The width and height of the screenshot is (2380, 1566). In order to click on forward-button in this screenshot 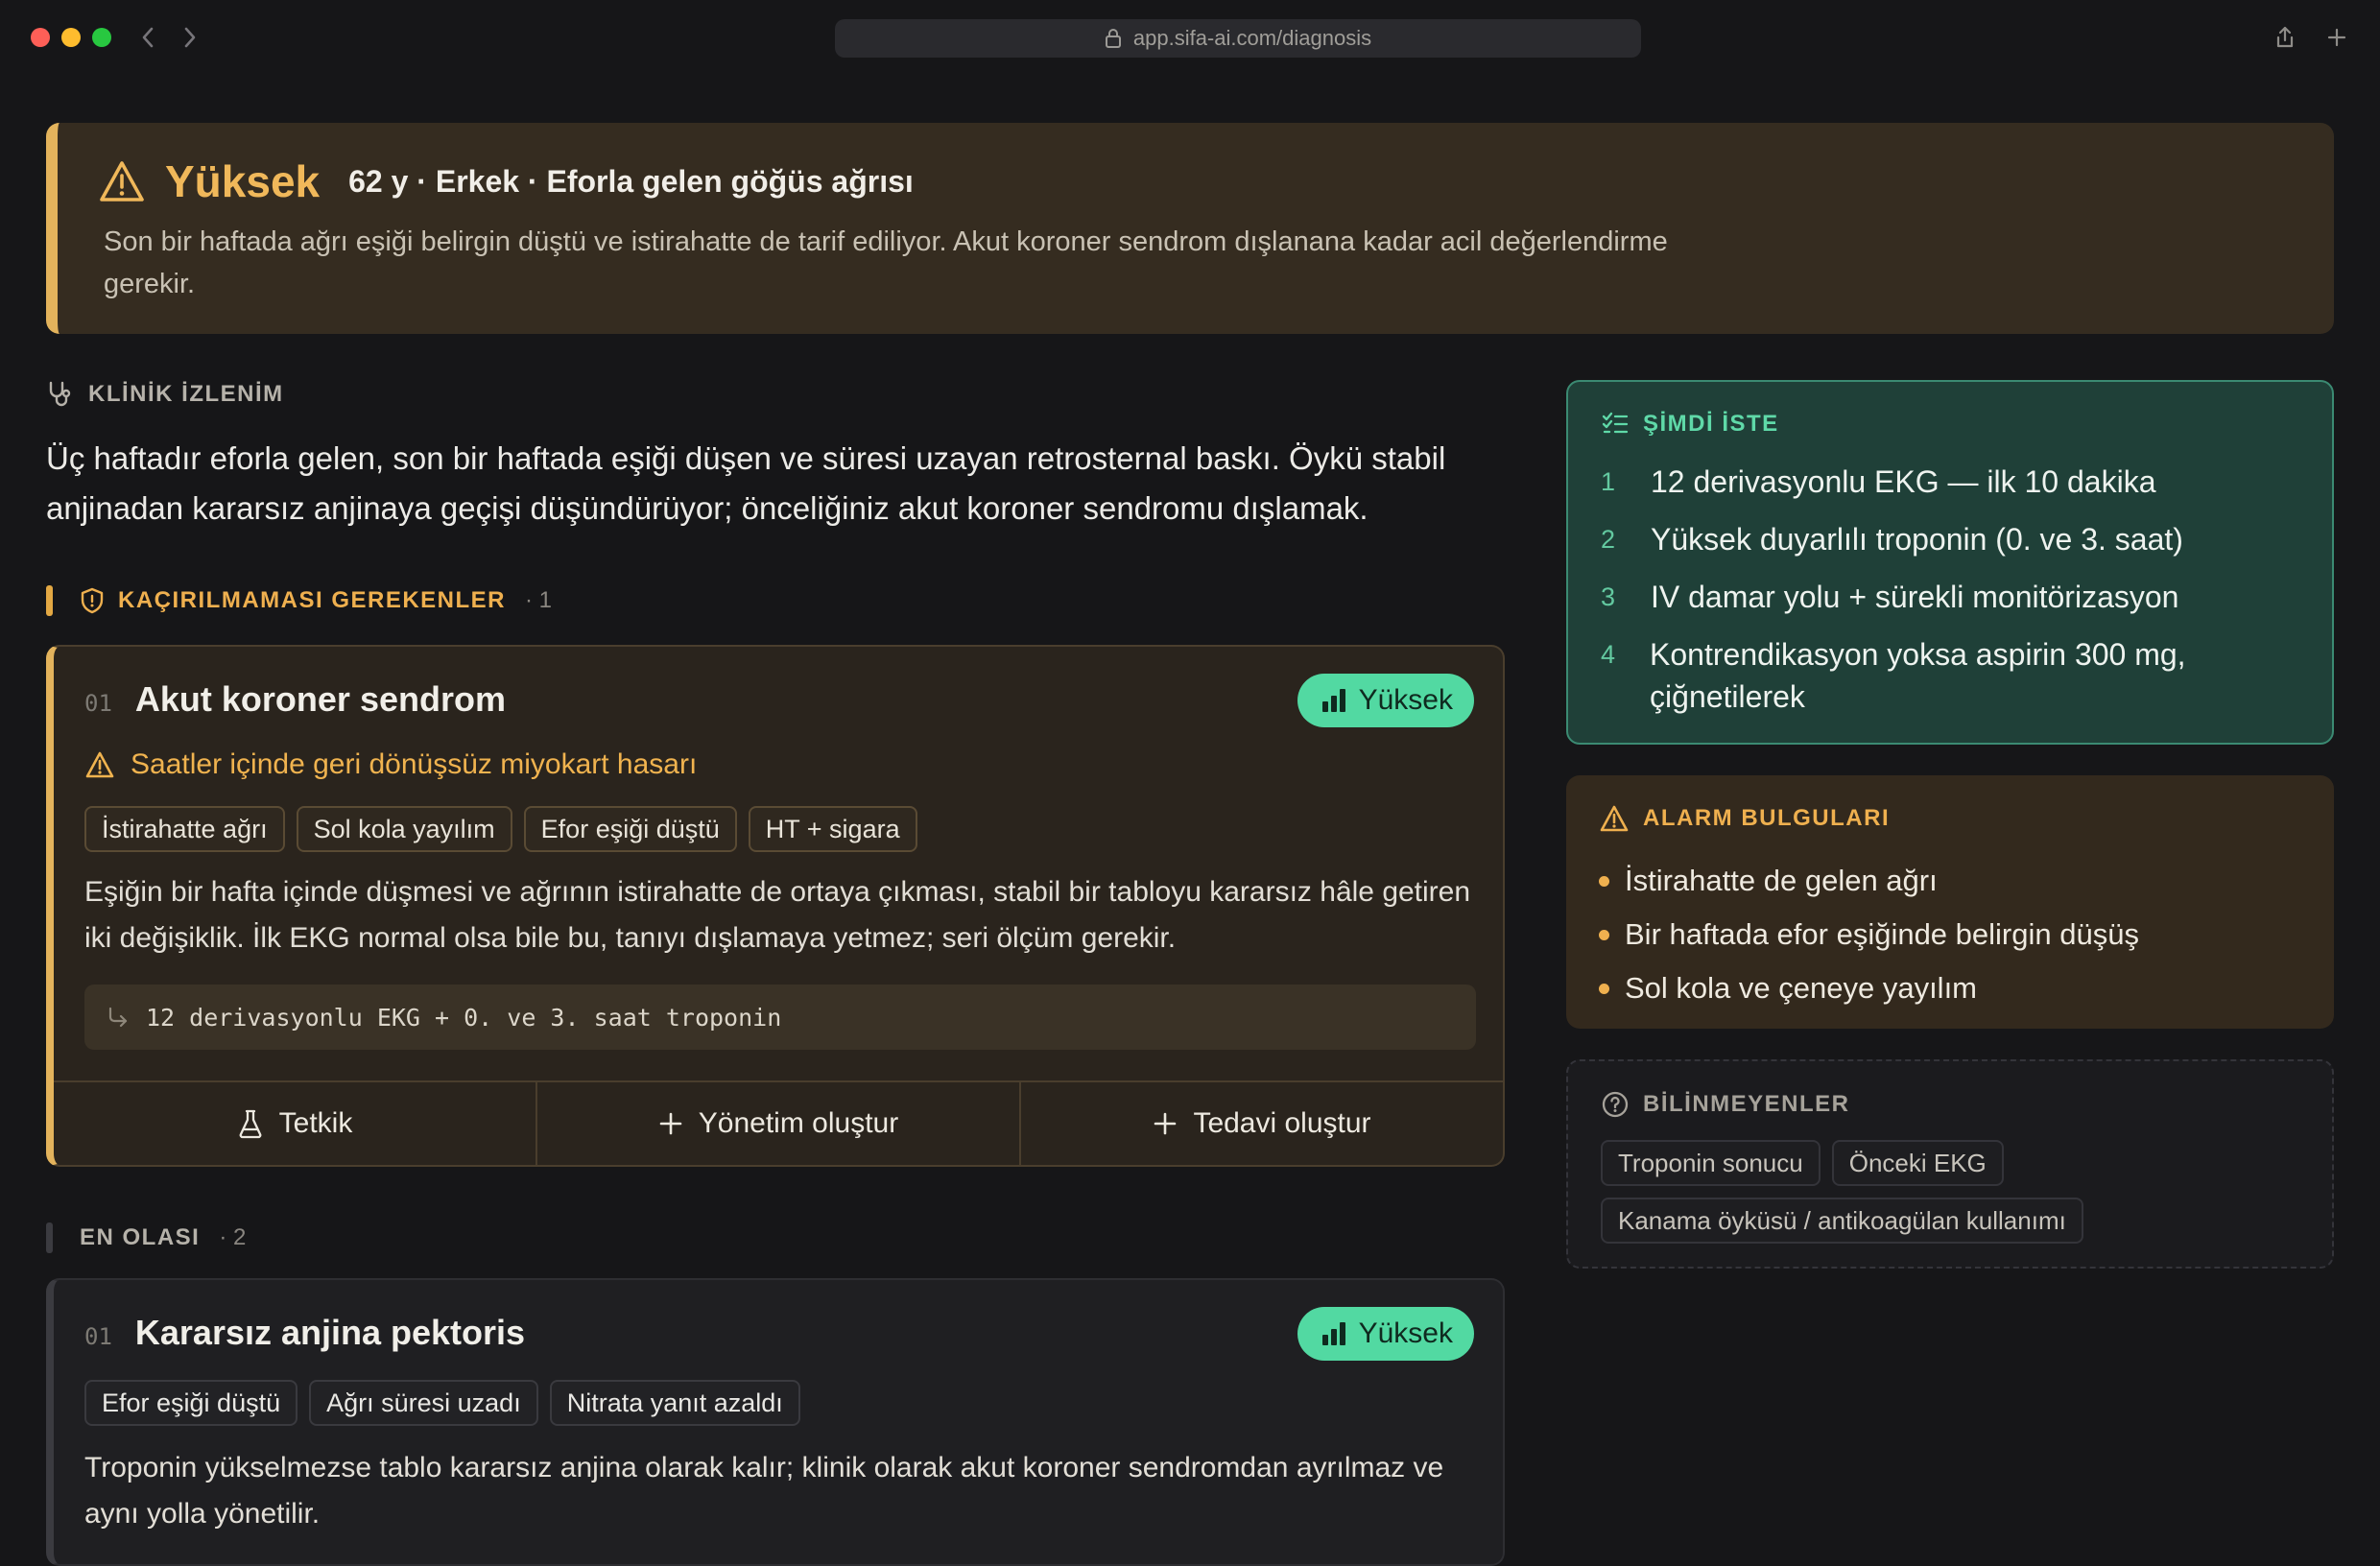, I will do `click(190, 37)`.